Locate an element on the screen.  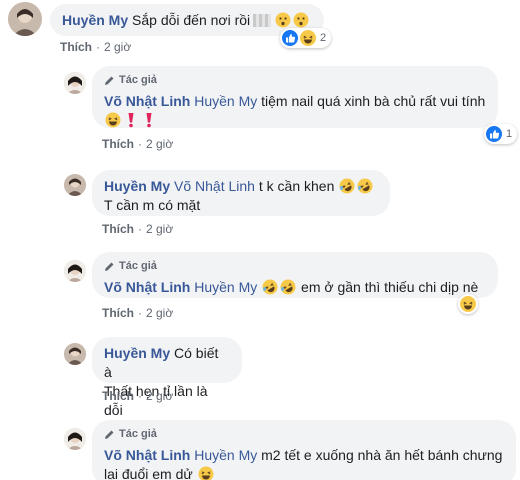
reaction-summary is located at coordinates (468, 304).